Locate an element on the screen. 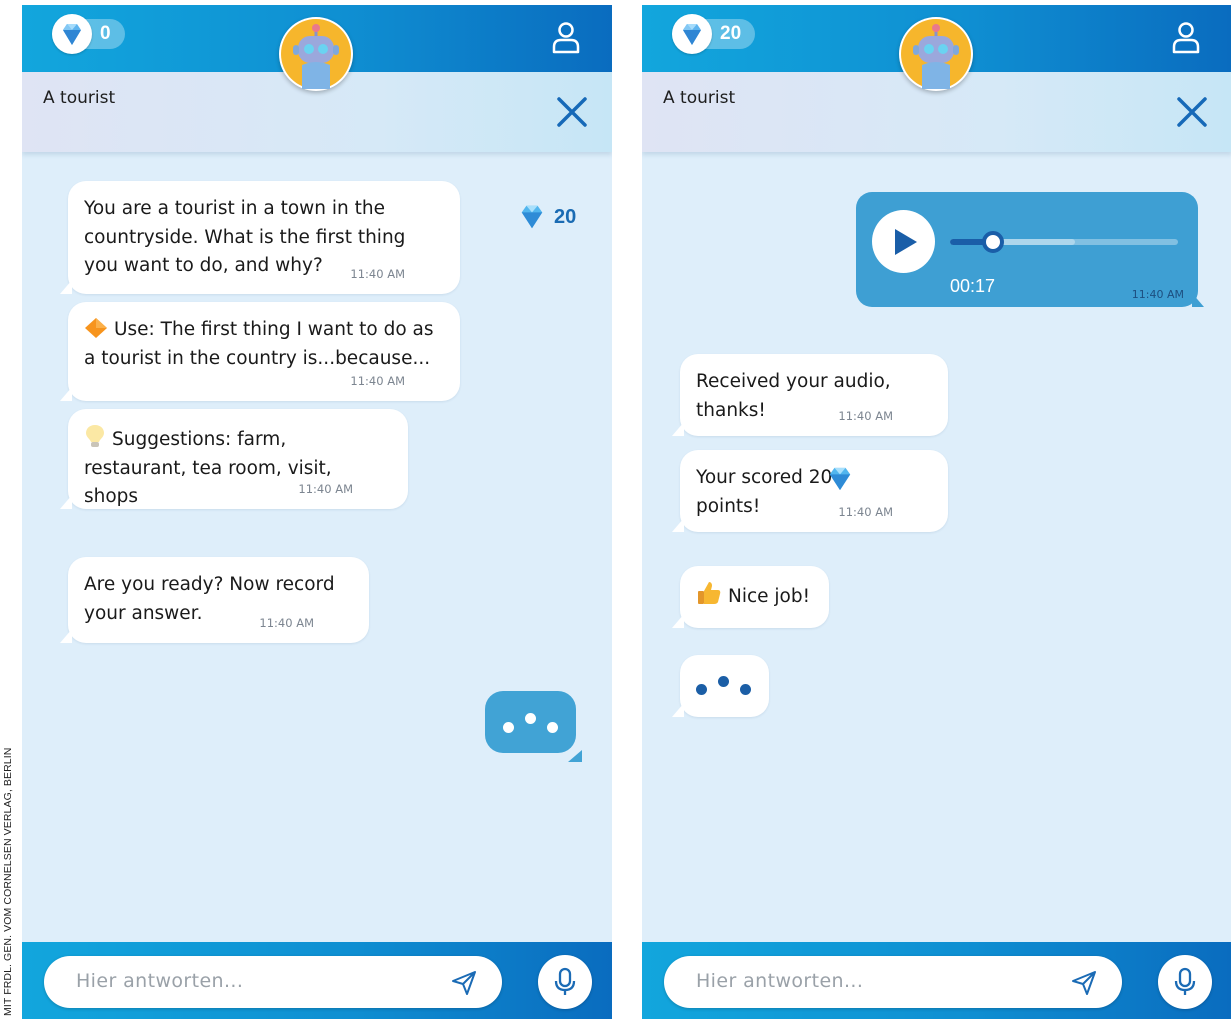  bot-message: Nice job! is located at coordinates (750, 597).